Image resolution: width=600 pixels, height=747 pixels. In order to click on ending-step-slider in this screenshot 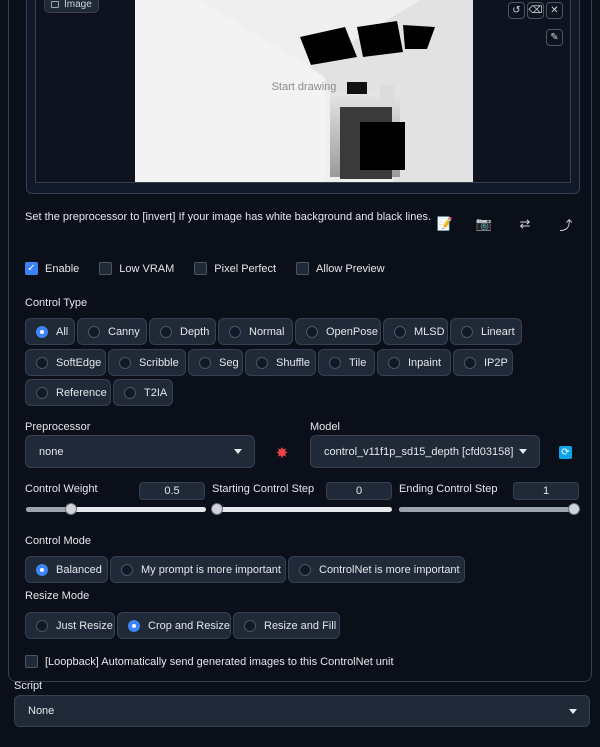, I will do `click(489, 509)`.